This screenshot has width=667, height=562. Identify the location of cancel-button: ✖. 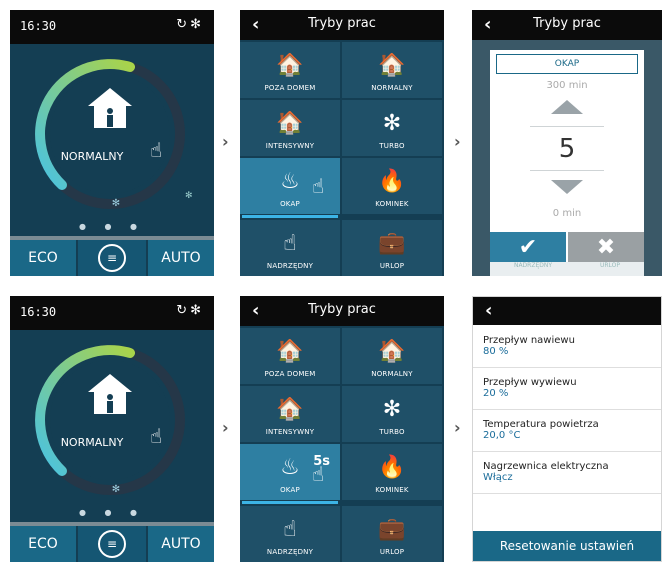
(606, 247).